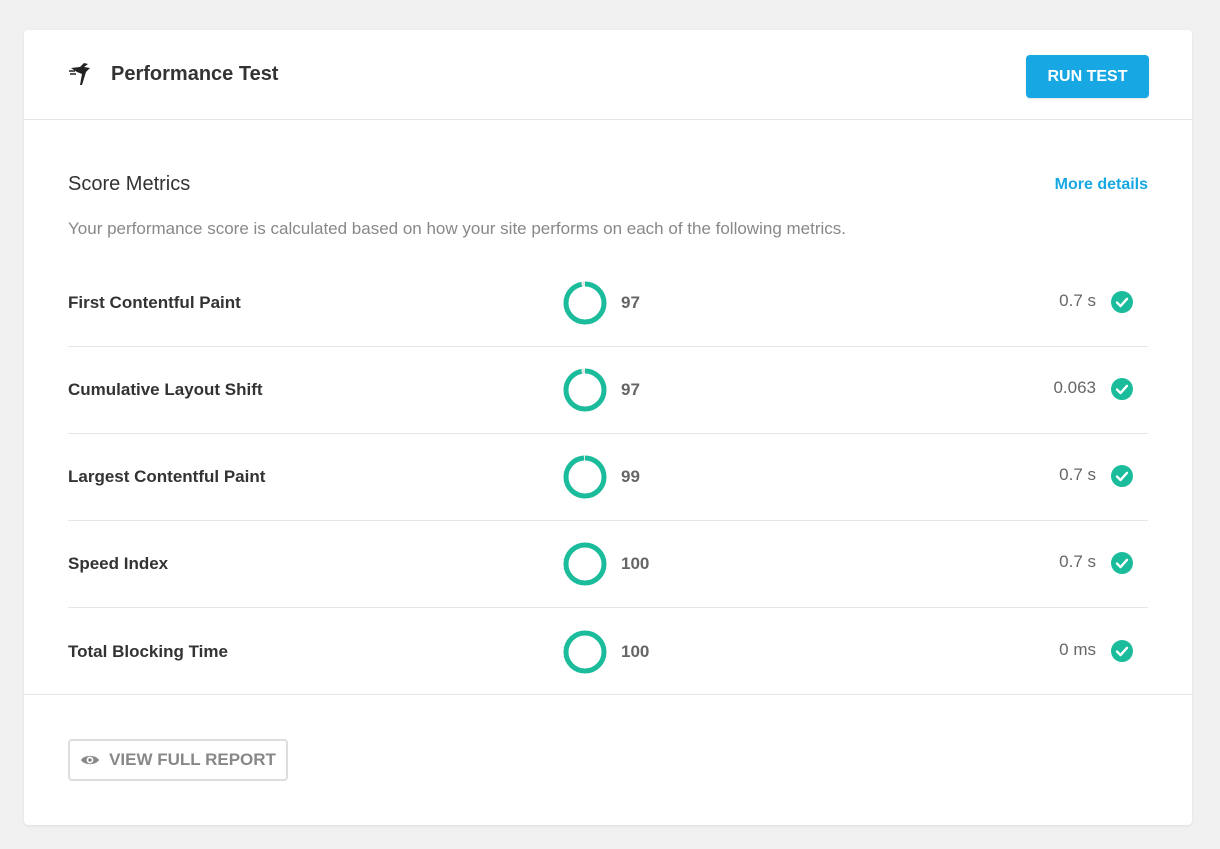 This screenshot has width=1220, height=849. I want to click on run-test-button: RUN TEST, so click(1087, 76).